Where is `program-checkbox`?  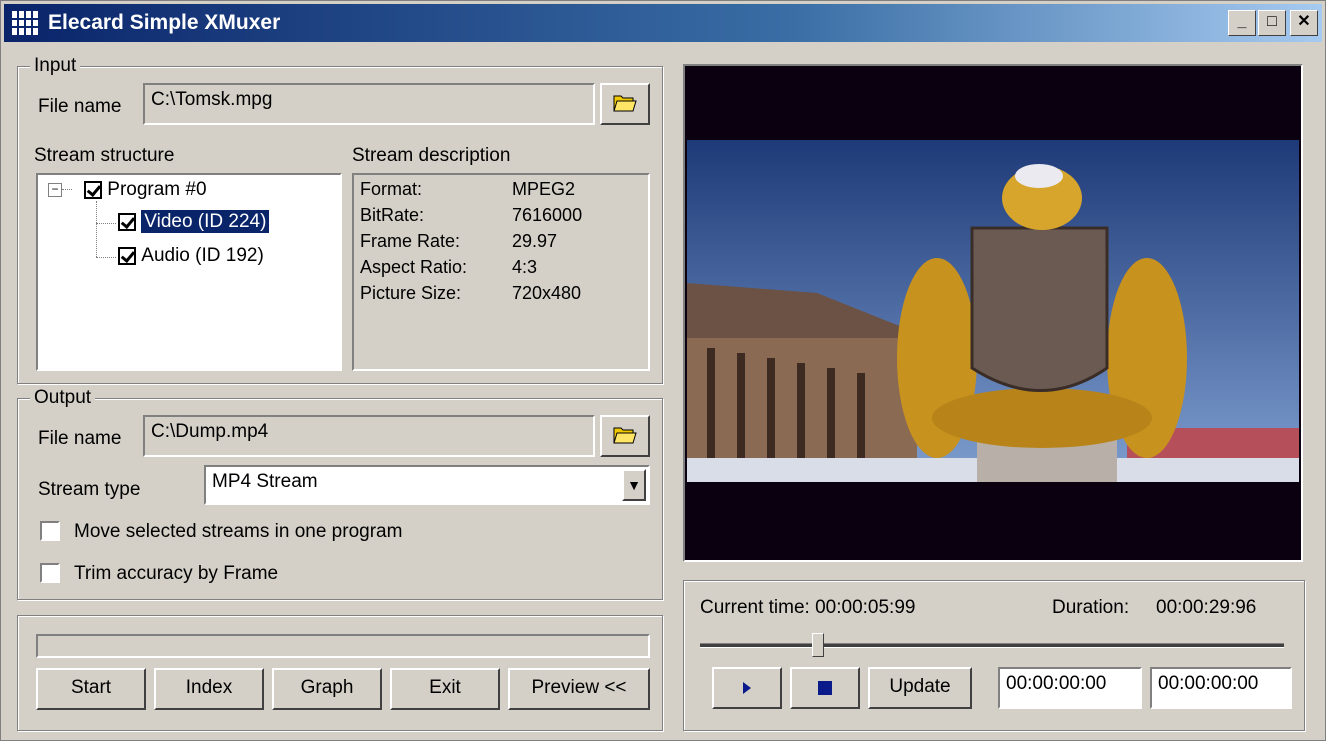 program-checkbox is located at coordinates (93, 190).